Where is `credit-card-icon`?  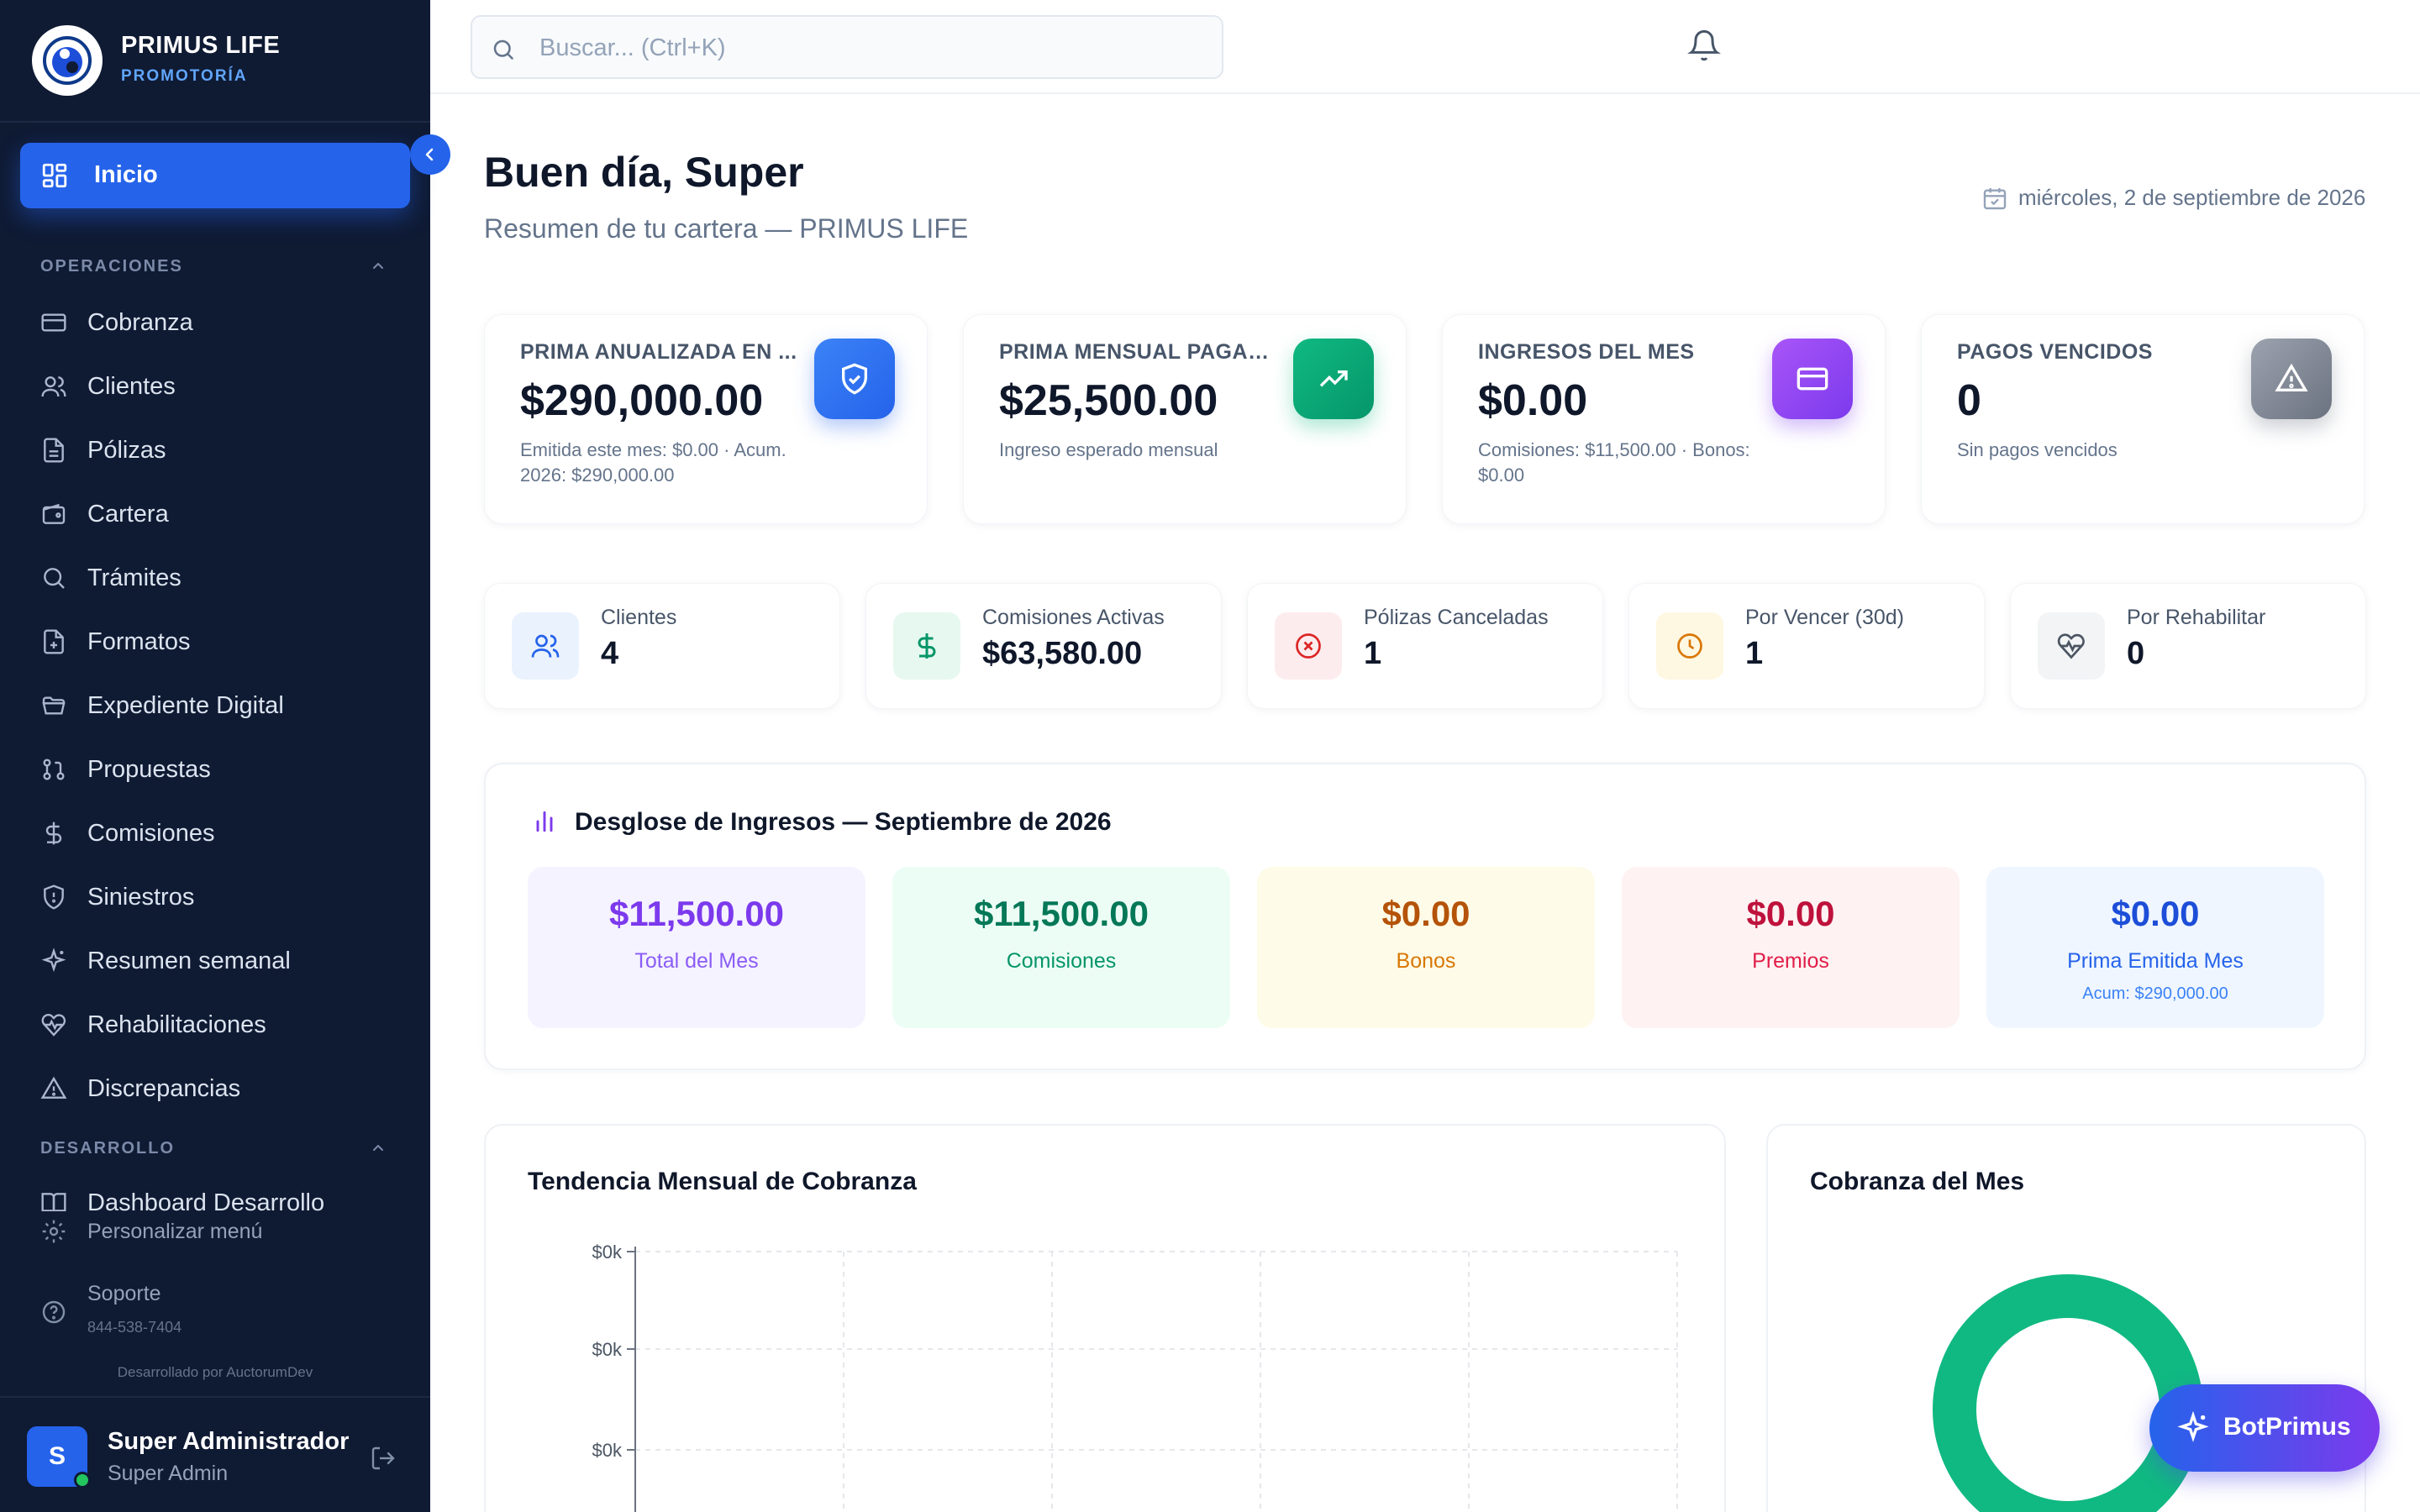
credit-card-icon is located at coordinates (53, 322).